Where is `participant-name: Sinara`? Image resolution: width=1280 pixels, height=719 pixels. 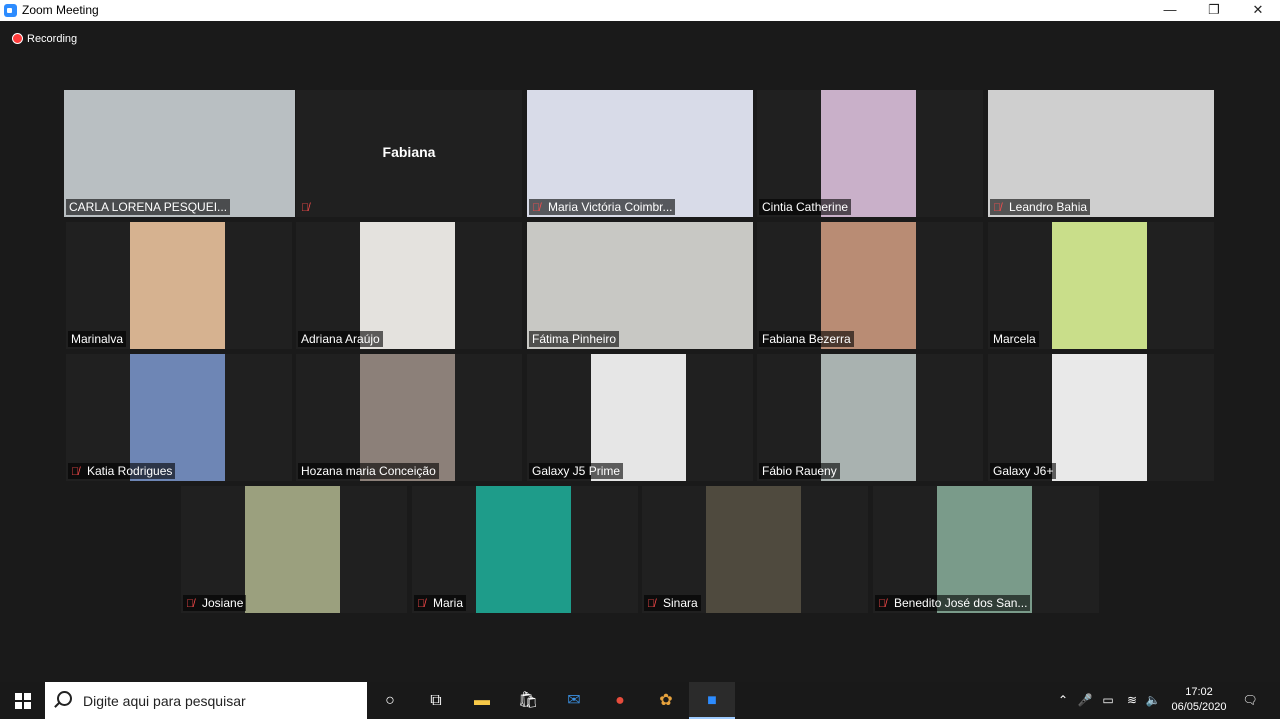
participant-name: Sinara is located at coordinates (680, 603).